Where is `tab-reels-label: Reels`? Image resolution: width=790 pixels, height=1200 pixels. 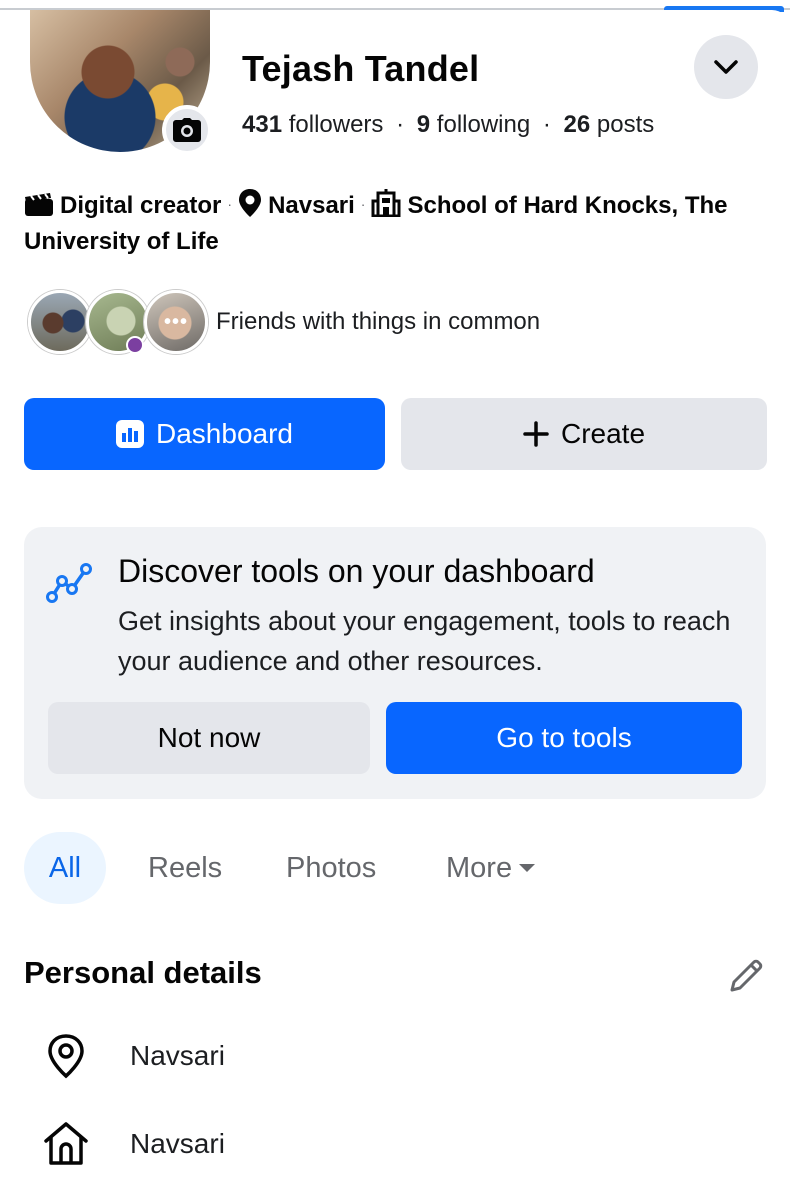
tab-reels-label: Reels is located at coordinates (185, 867).